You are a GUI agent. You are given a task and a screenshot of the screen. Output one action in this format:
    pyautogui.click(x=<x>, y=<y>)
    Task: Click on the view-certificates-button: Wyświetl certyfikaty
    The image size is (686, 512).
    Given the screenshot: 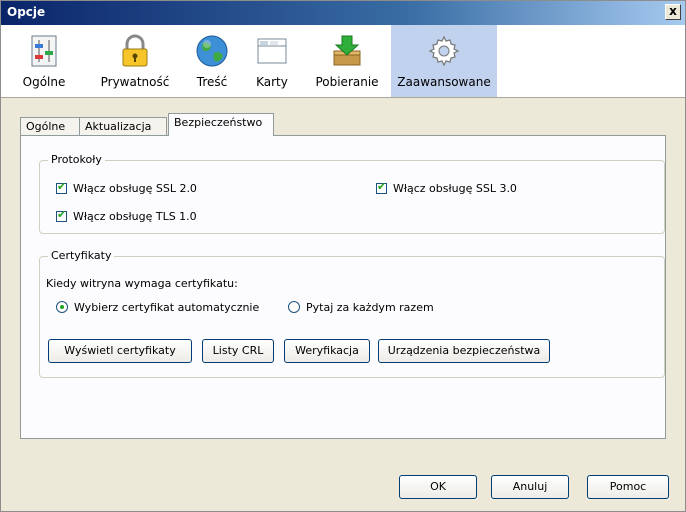 What is the action you would take?
    pyautogui.click(x=120, y=351)
    